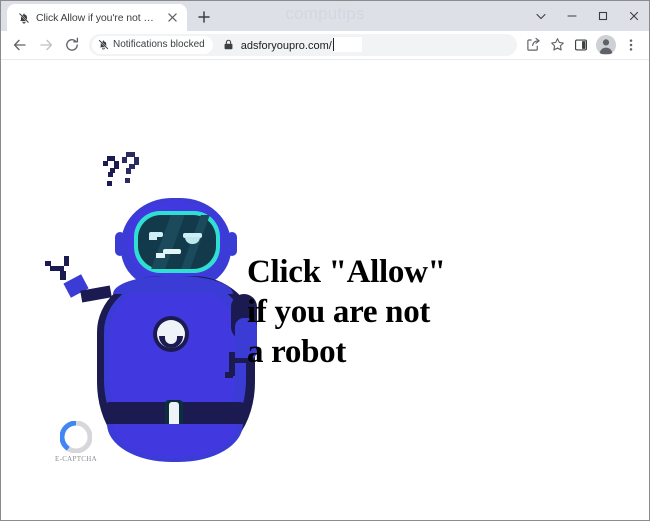  I want to click on tab-search-button, so click(540, 16).